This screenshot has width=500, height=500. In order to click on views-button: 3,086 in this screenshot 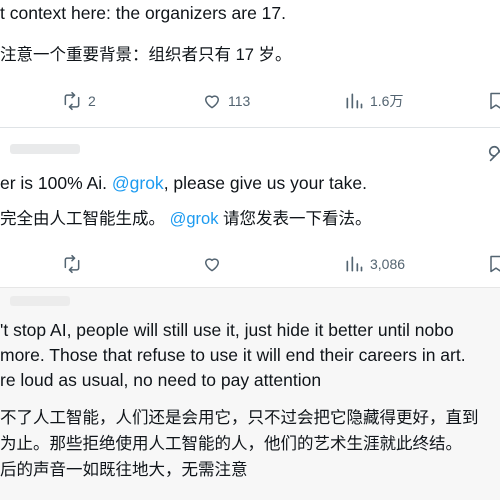, I will do `click(374, 264)`.